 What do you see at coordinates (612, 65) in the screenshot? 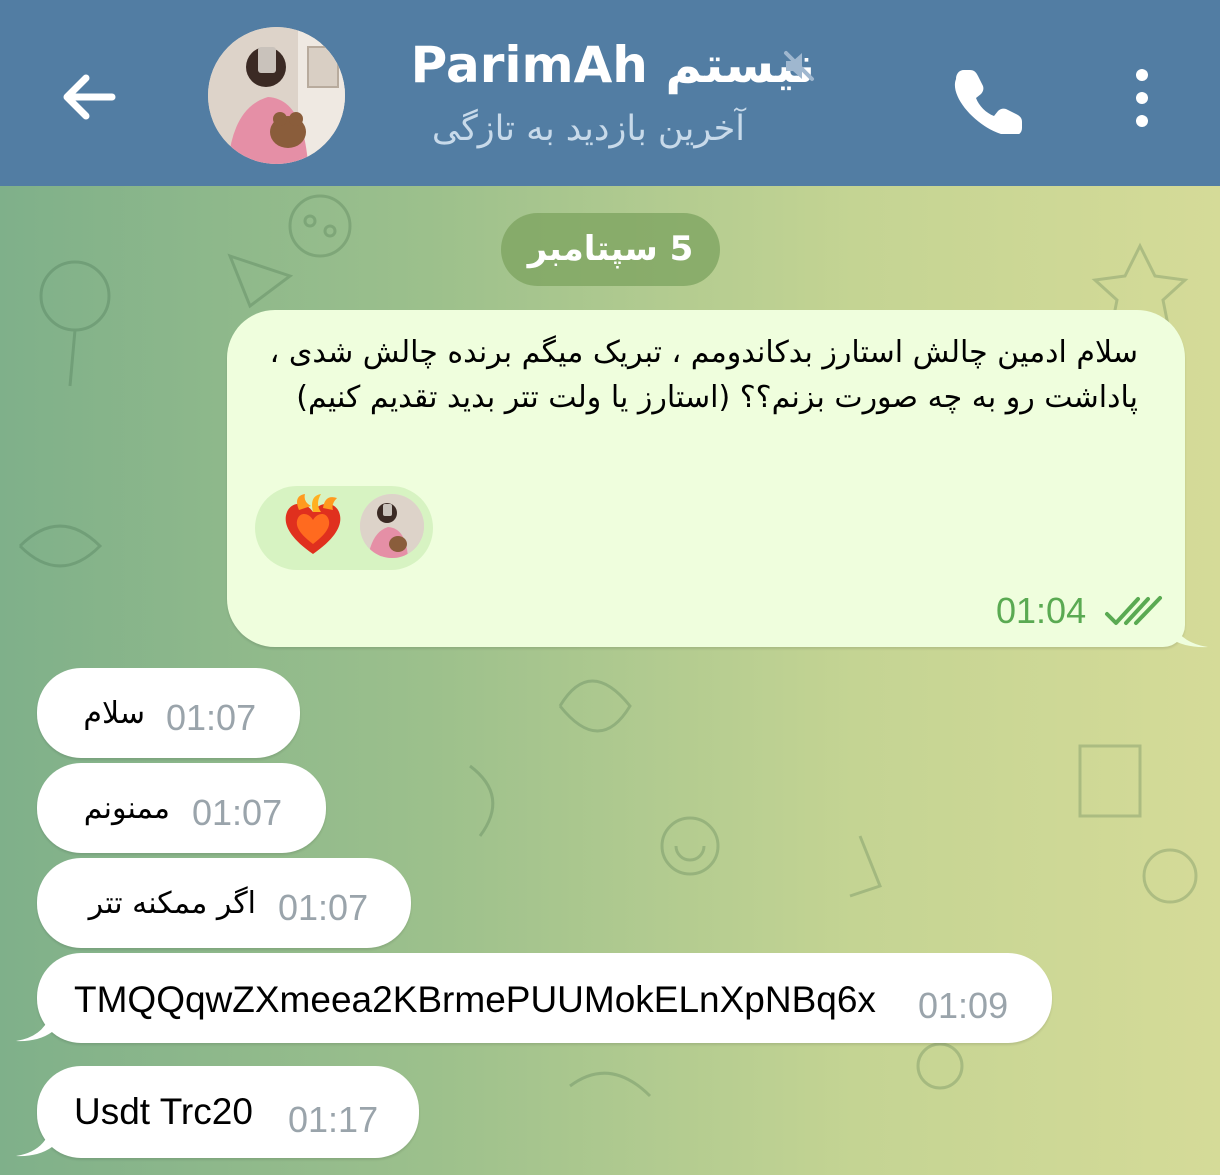
I see `chat-title-text: ParimAh نیستم` at bounding box center [612, 65].